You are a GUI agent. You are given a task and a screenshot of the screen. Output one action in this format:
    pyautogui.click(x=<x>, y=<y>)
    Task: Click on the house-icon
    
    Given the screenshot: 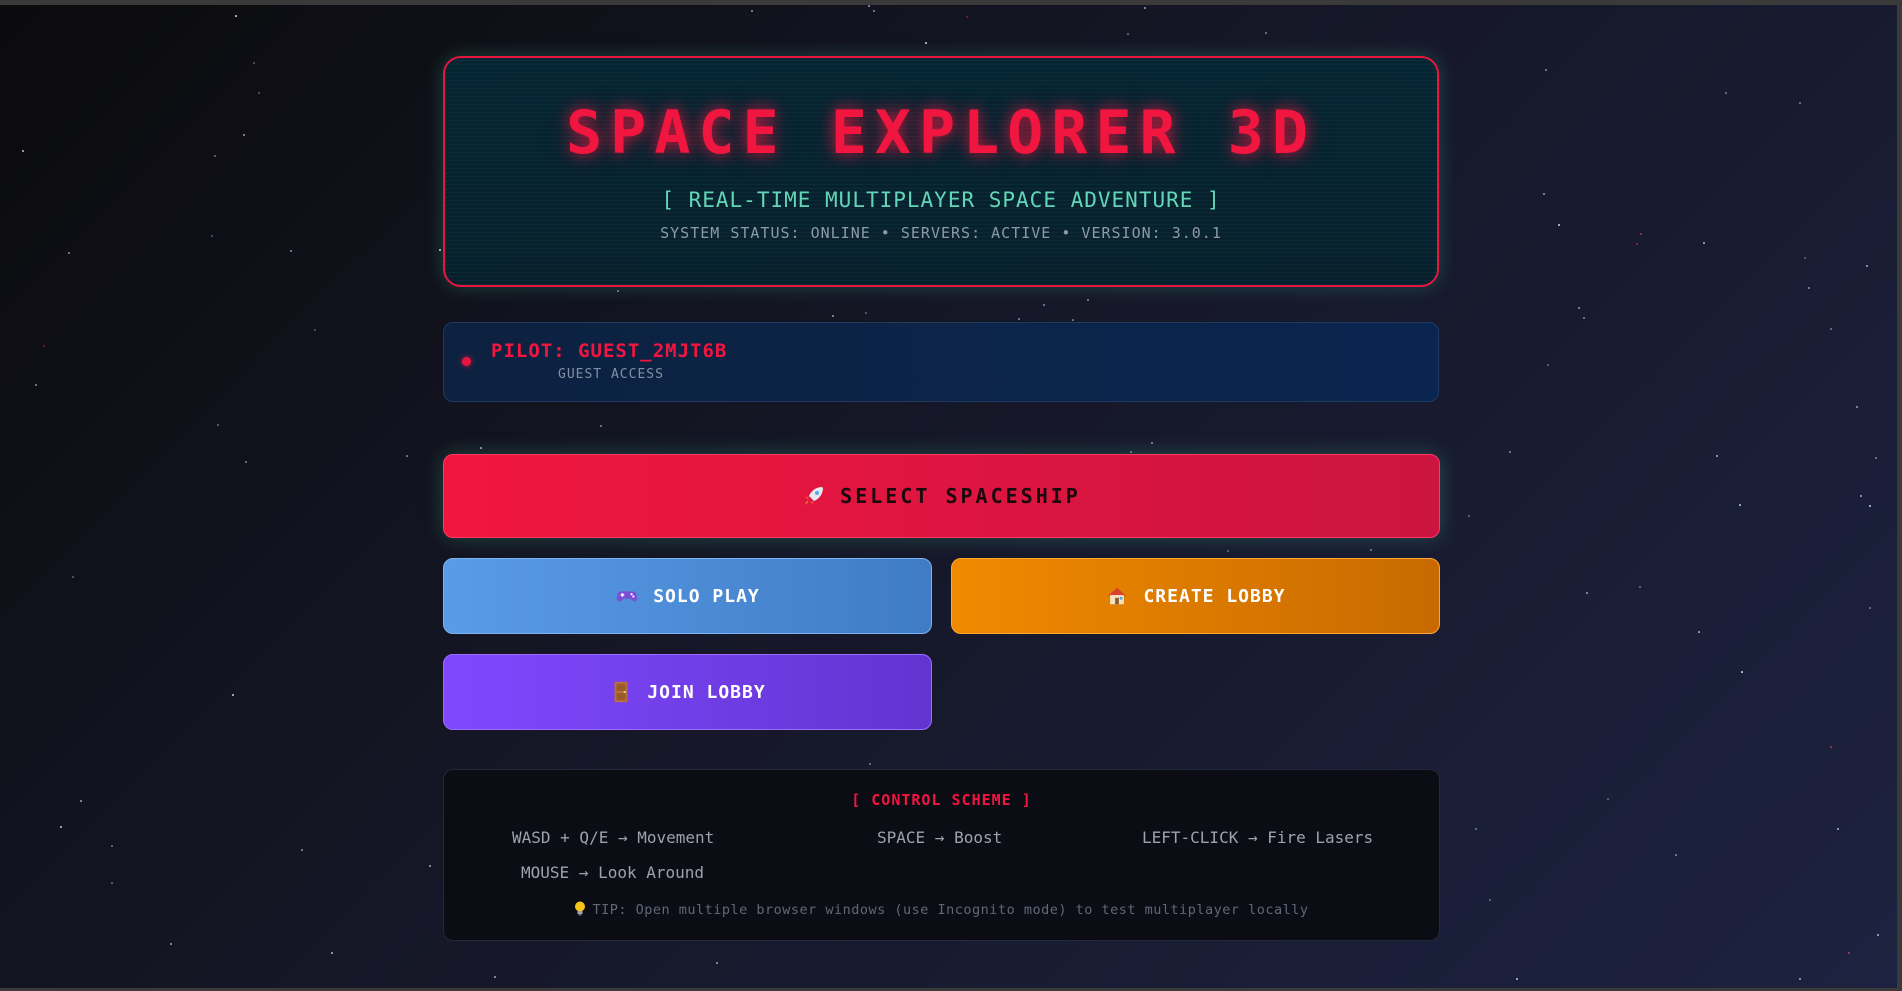 What is the action you would take?
    pyautogui.click(x=1117, y=596)
    